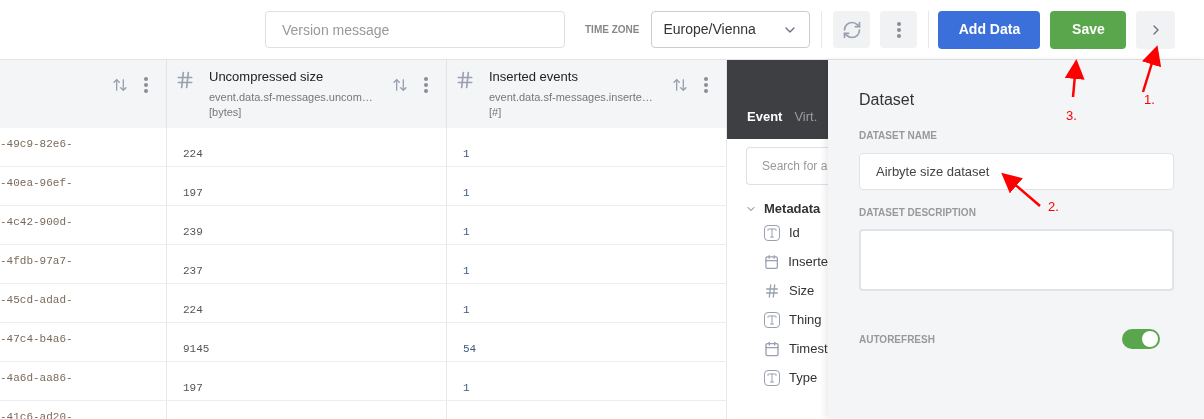  What do you see at coordinates (470, 349) in the screenshot?
I see `table-cell: 54` at bounding box center [470, 349].